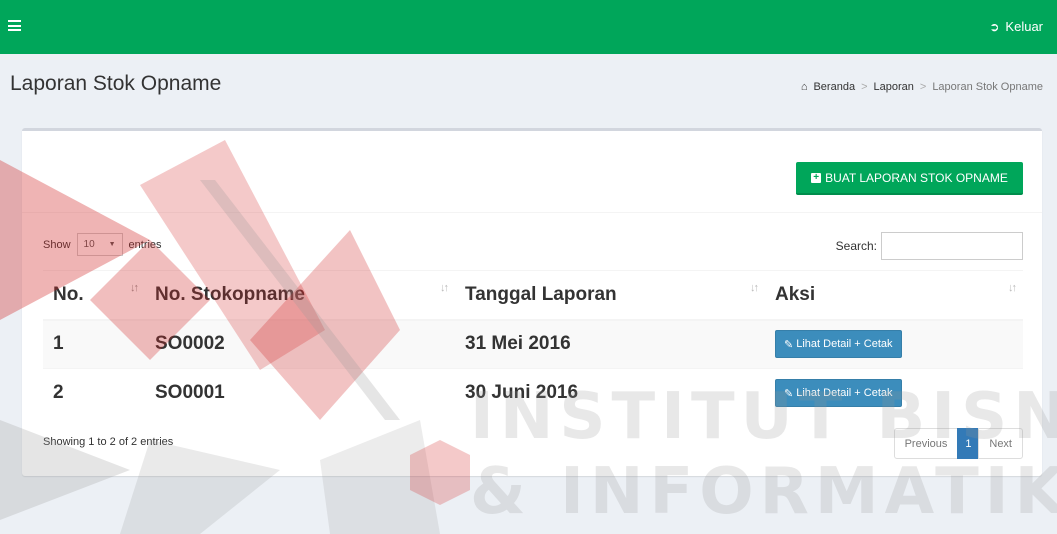 The height and width of the screenshot is (534, 1057). I want to click on column-header-action: Aksi ↓↑, so click(894, 295).